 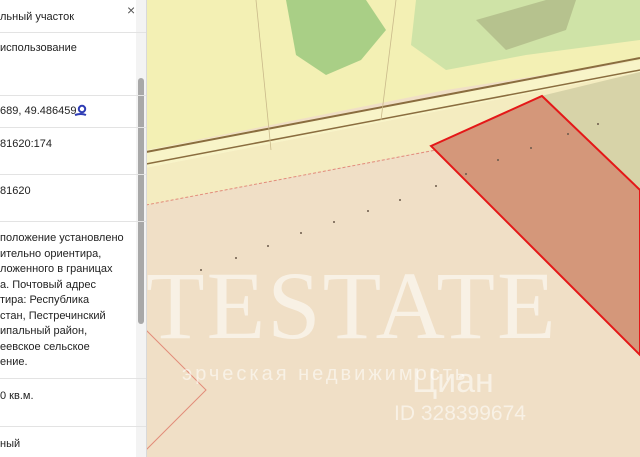 I want to click on panel-row-cadastral-number: 81620:174, so click(x=73, y=151).